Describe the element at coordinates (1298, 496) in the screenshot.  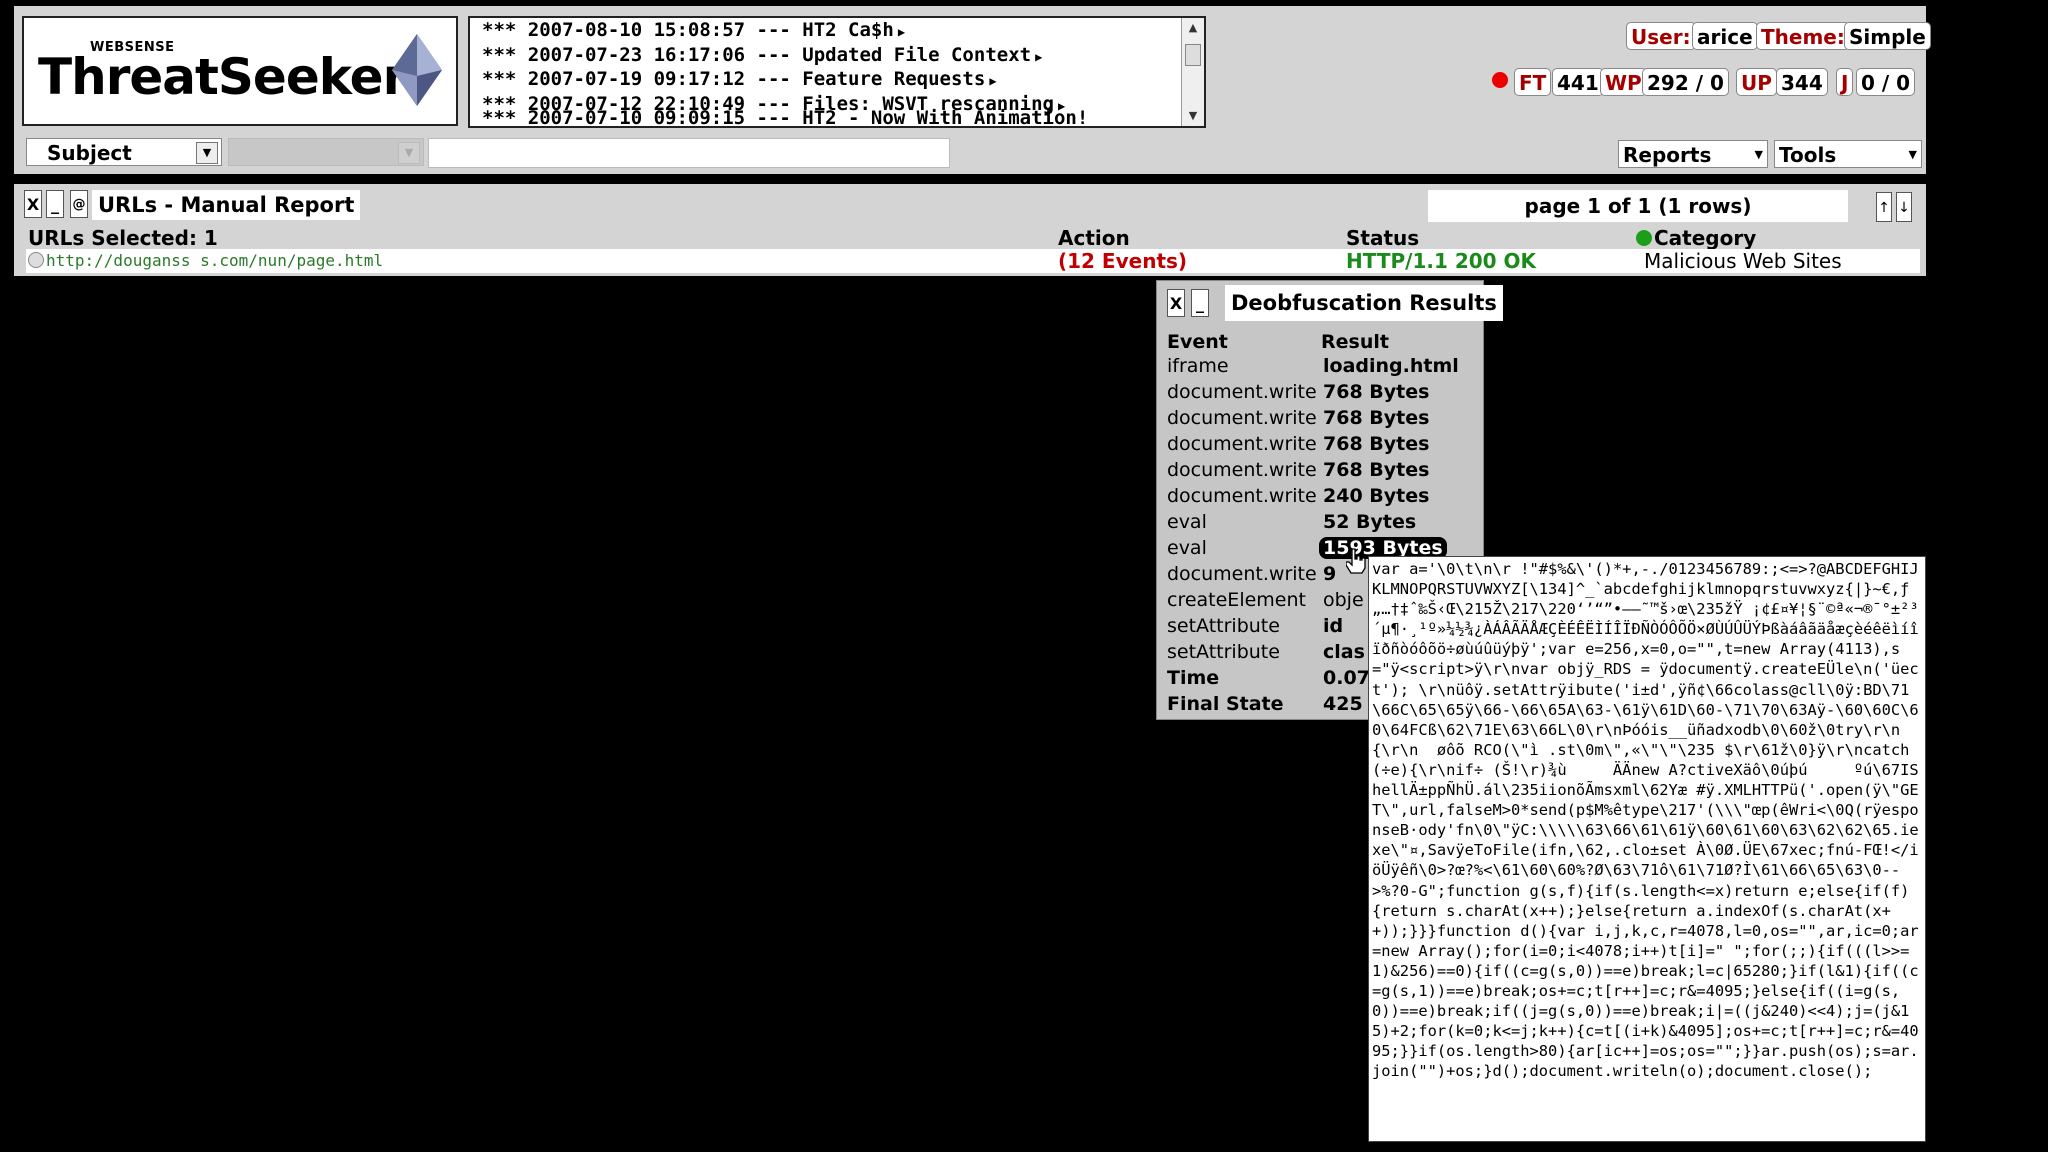
I see `deob-row: document.write 240 Bytes` at that location.